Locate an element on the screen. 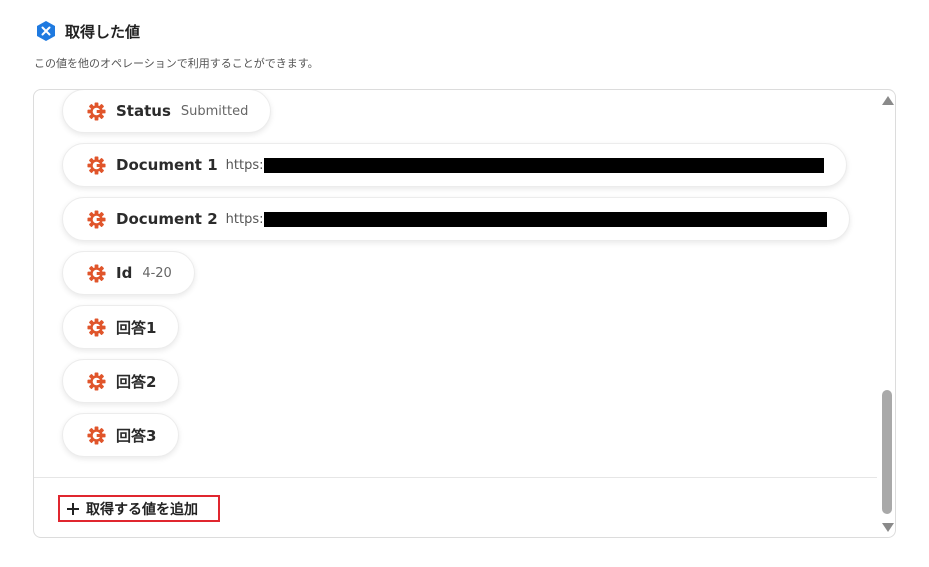 Image resolution: width=929 pixels, height=567 pixels. add-value-button: 取得する値を追加 is located at coordinates (139, 508).